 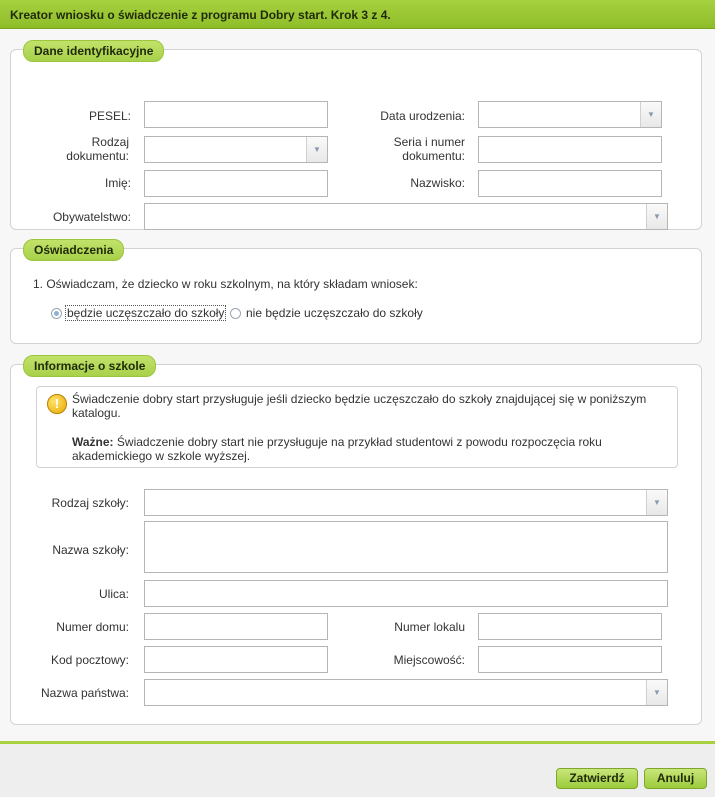 I want to click on firstname-input, so click(x=236, y=183).